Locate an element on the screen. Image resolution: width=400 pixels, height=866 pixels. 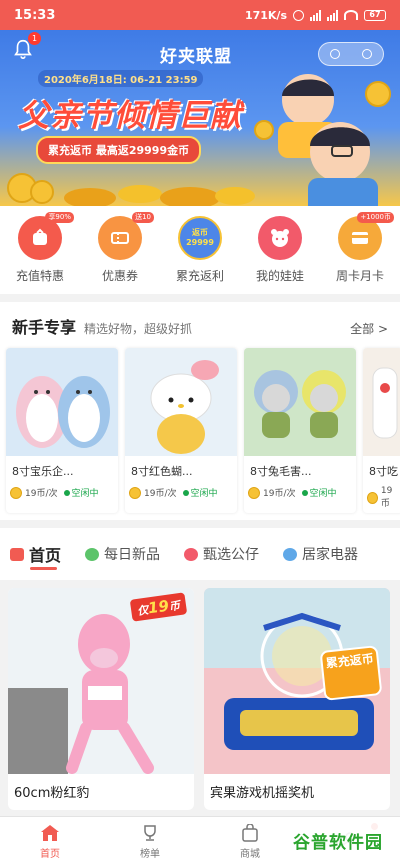
banner-headline: 父亲节倾情巨献 is located at coordinates (130, 116).